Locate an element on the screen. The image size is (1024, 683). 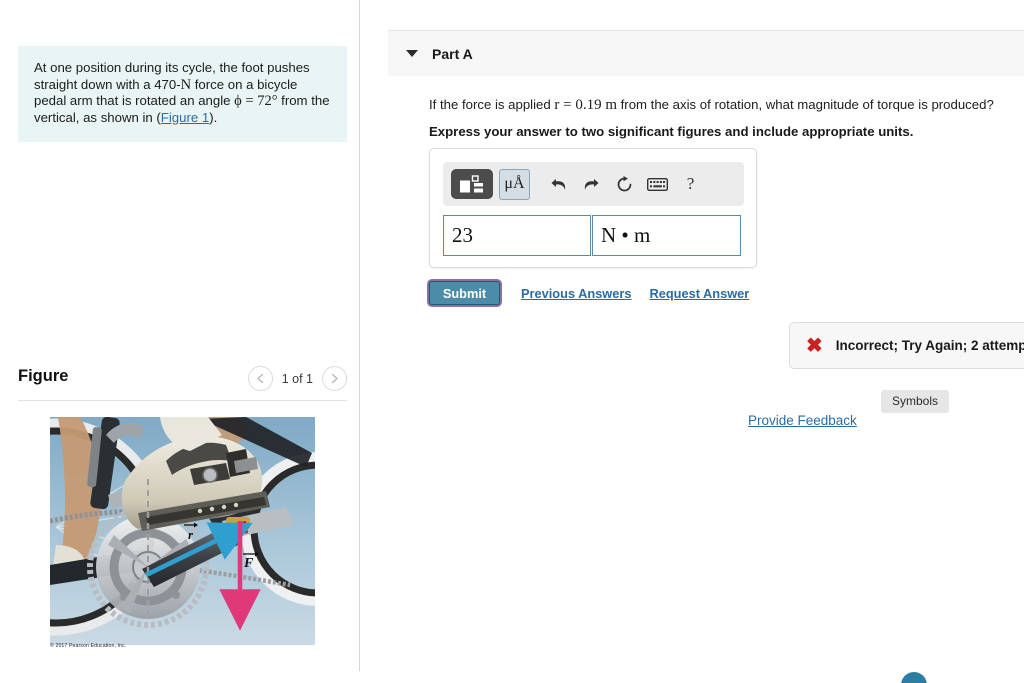
figure-next-button is located at coordinates (334, 378).